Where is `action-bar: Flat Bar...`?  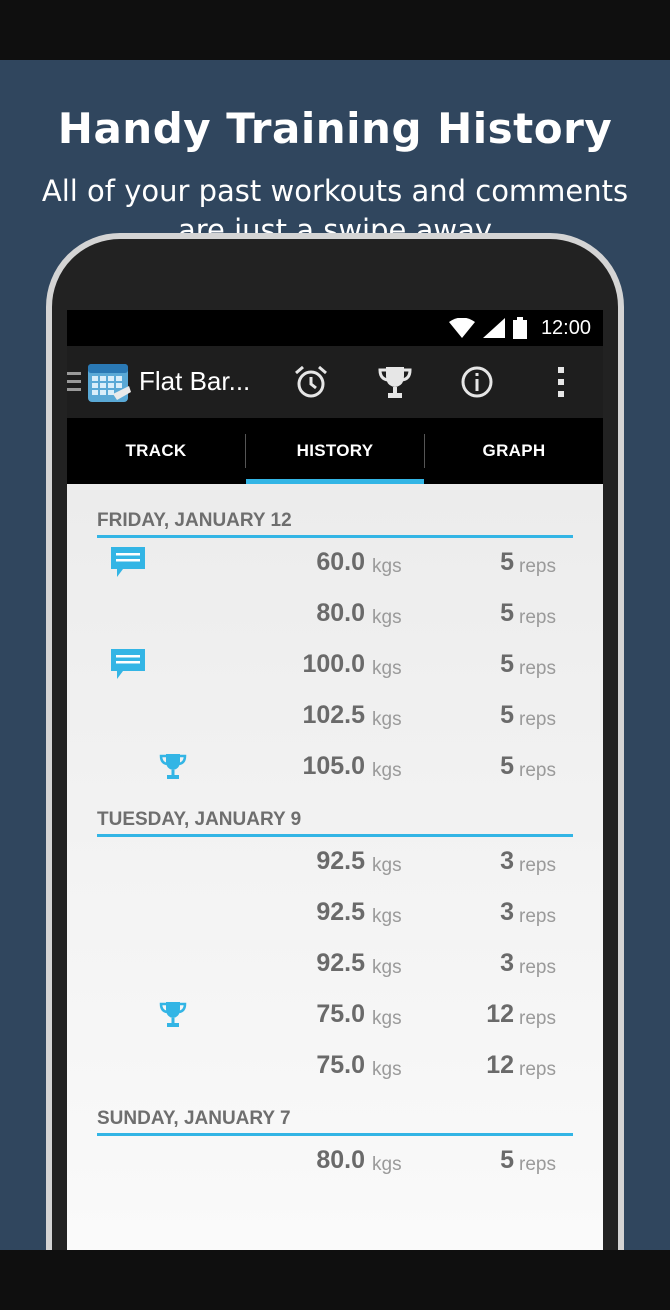
action-bar: Flat Bar... is located at coordinates (335, 382).